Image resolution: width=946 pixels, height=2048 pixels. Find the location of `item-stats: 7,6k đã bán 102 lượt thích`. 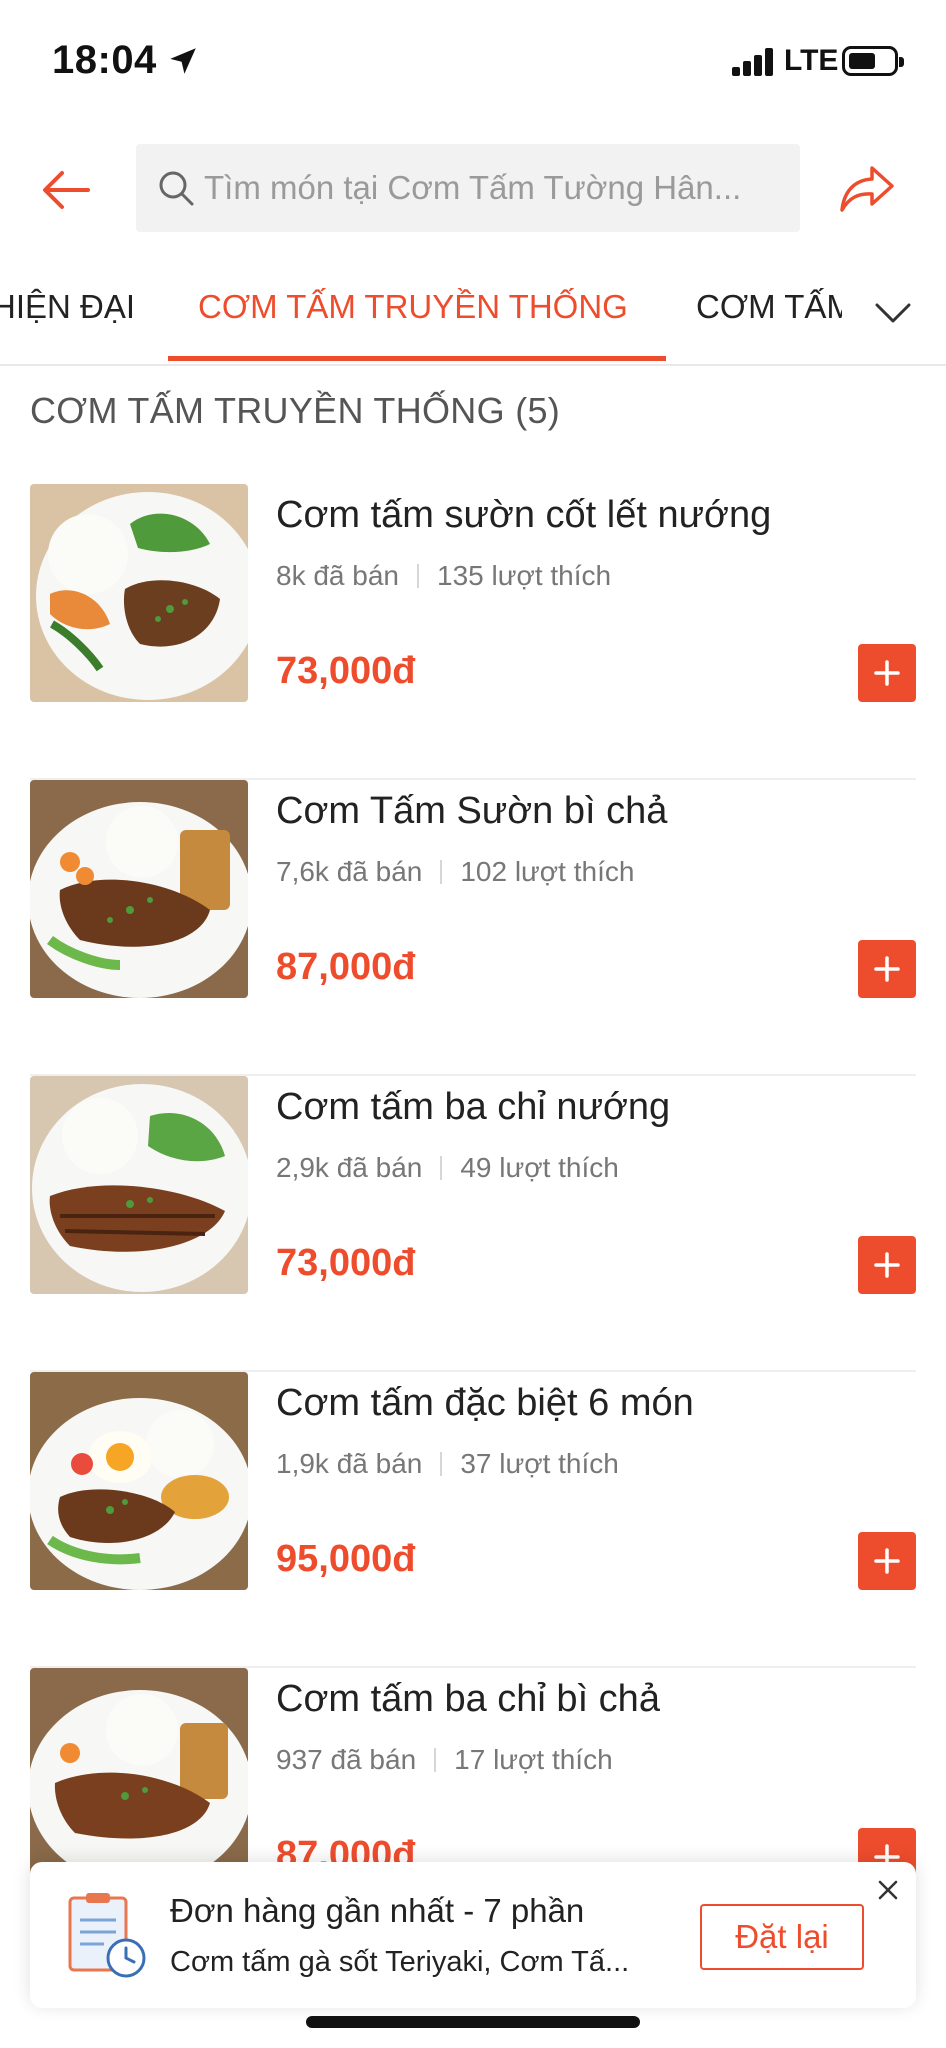

item-stats: 7,6k đã bán 102 lượt thích is located at coordinates (455, 872).